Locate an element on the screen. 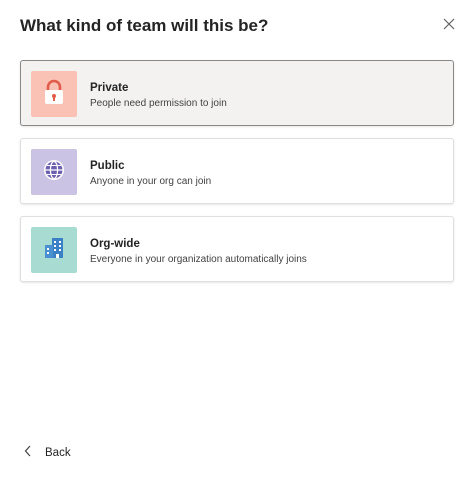 Image resolution: width=474 pixels, height=486 pixels. option-name: Private is located at coordinates (109, 88).